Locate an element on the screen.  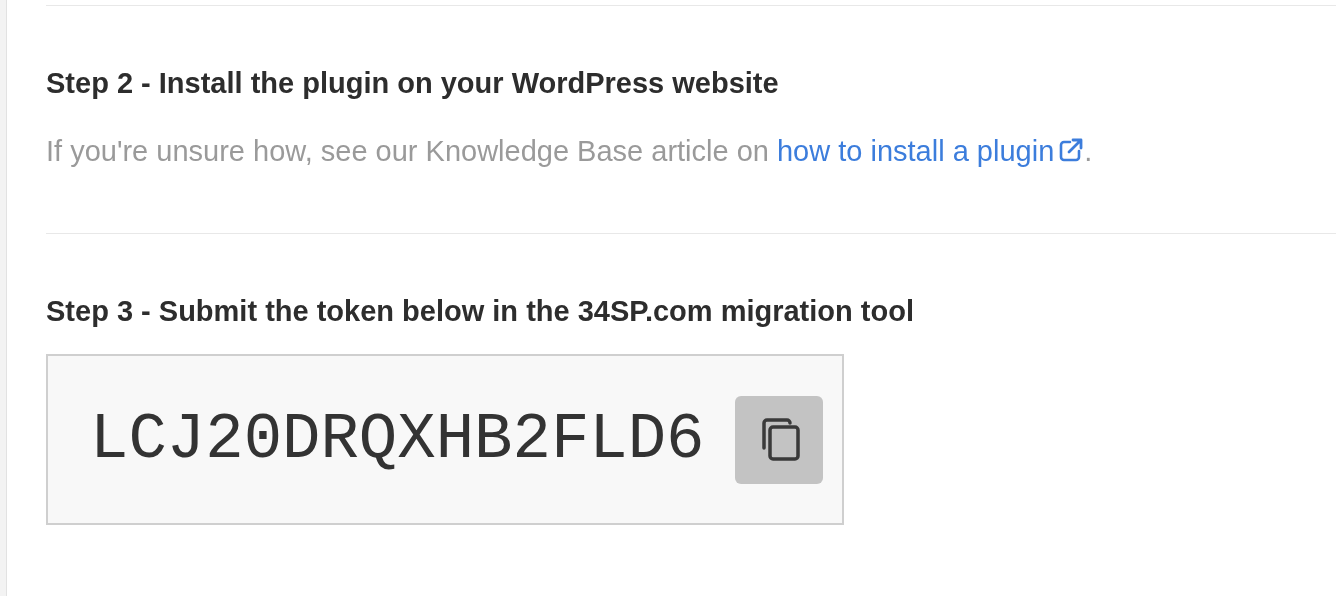
article-link: how to install a plugin is located at coordinates (931, 151).